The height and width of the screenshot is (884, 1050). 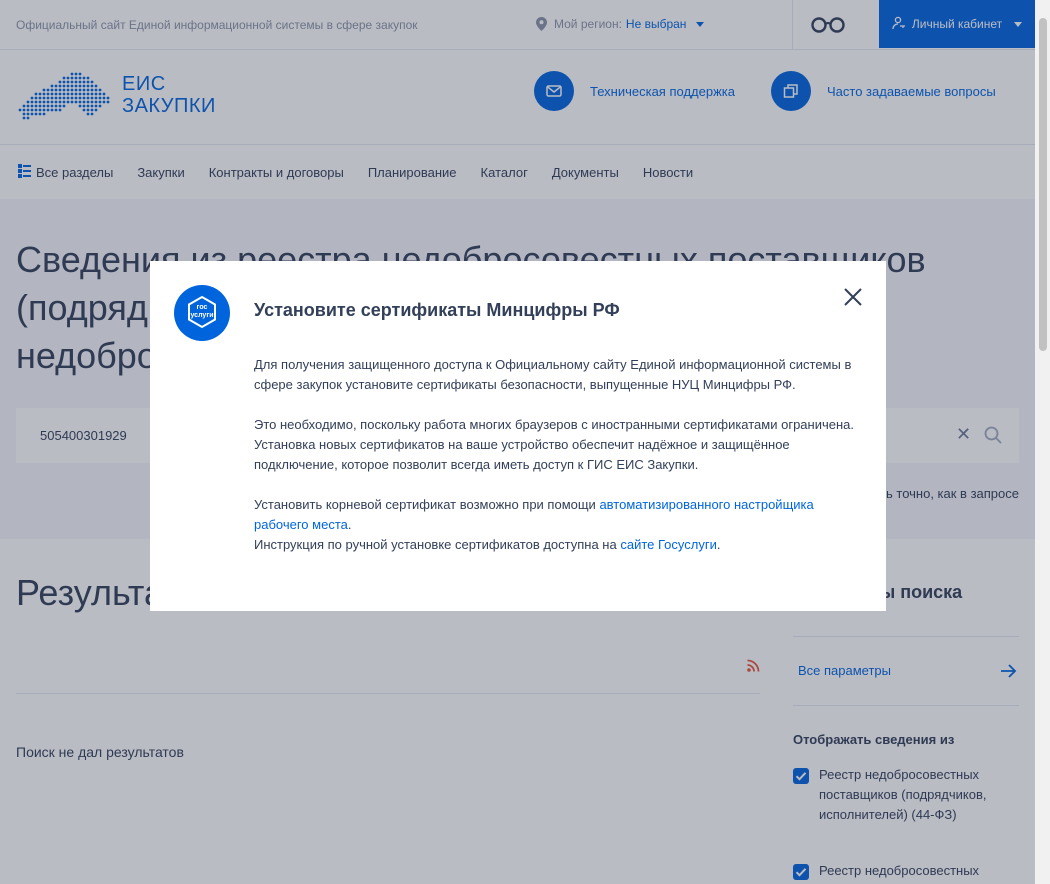 What do you see at coordinates (202, 315) in the screenshot?
I see `gosuslugi-text-2: услуги` at bounding box center [202, 315].